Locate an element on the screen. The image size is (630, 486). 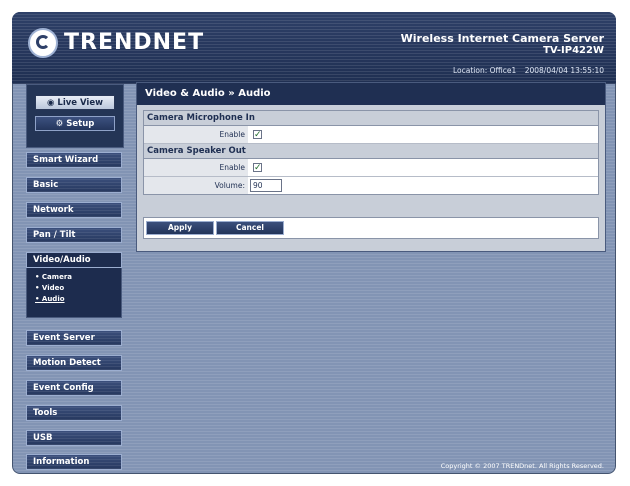
microphone-section-title: Camera Microphone In is located at coordinates (371, 118).